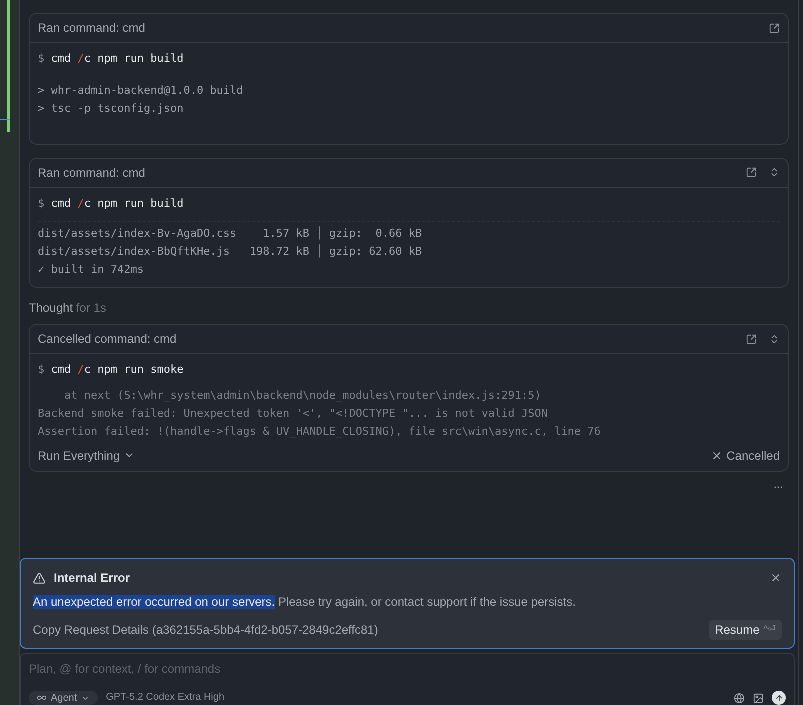 The width and height of the screenshot is (803, 705). I want to click on output-line: dist/assets/index-BbQftKHe.js 198.72 kB │ gzip: 62.60 kB, so click(231, 252).